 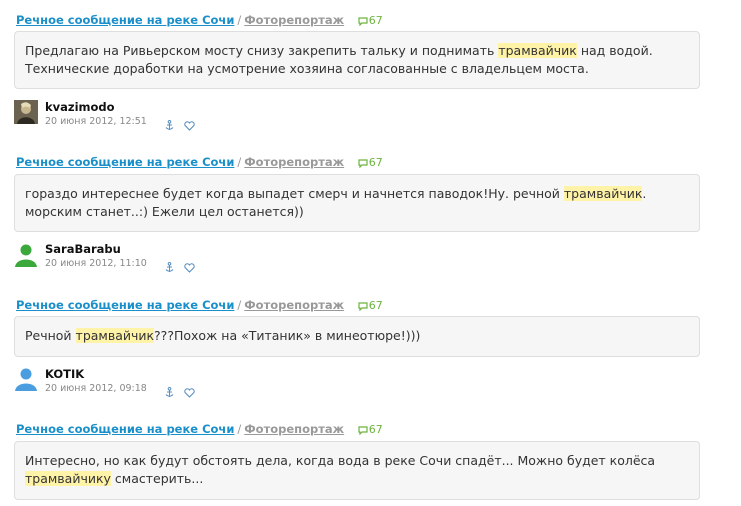 What do you see at coordinates (96, 388) in the screenshot?
I see `comment-date: 20 июня 2012, 09:18` at bounding box center [96, 388].